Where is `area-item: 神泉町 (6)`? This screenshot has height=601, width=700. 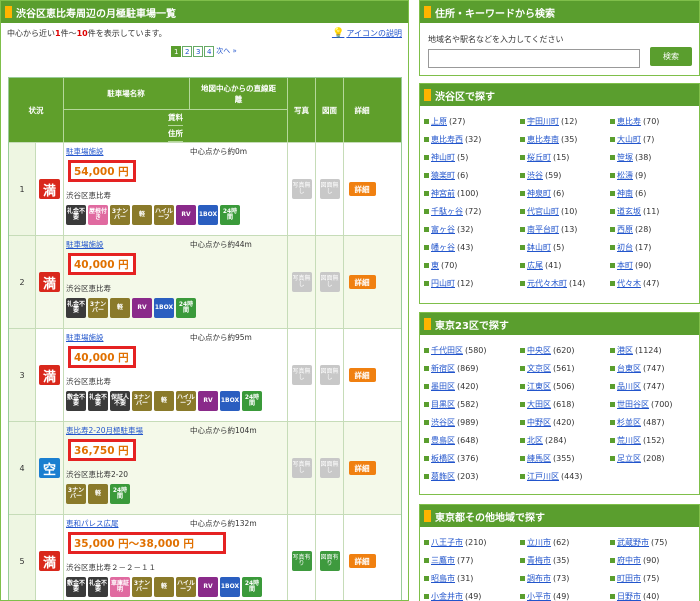
area-item: 神泉町 (6) is located at coordinates (565, 193).